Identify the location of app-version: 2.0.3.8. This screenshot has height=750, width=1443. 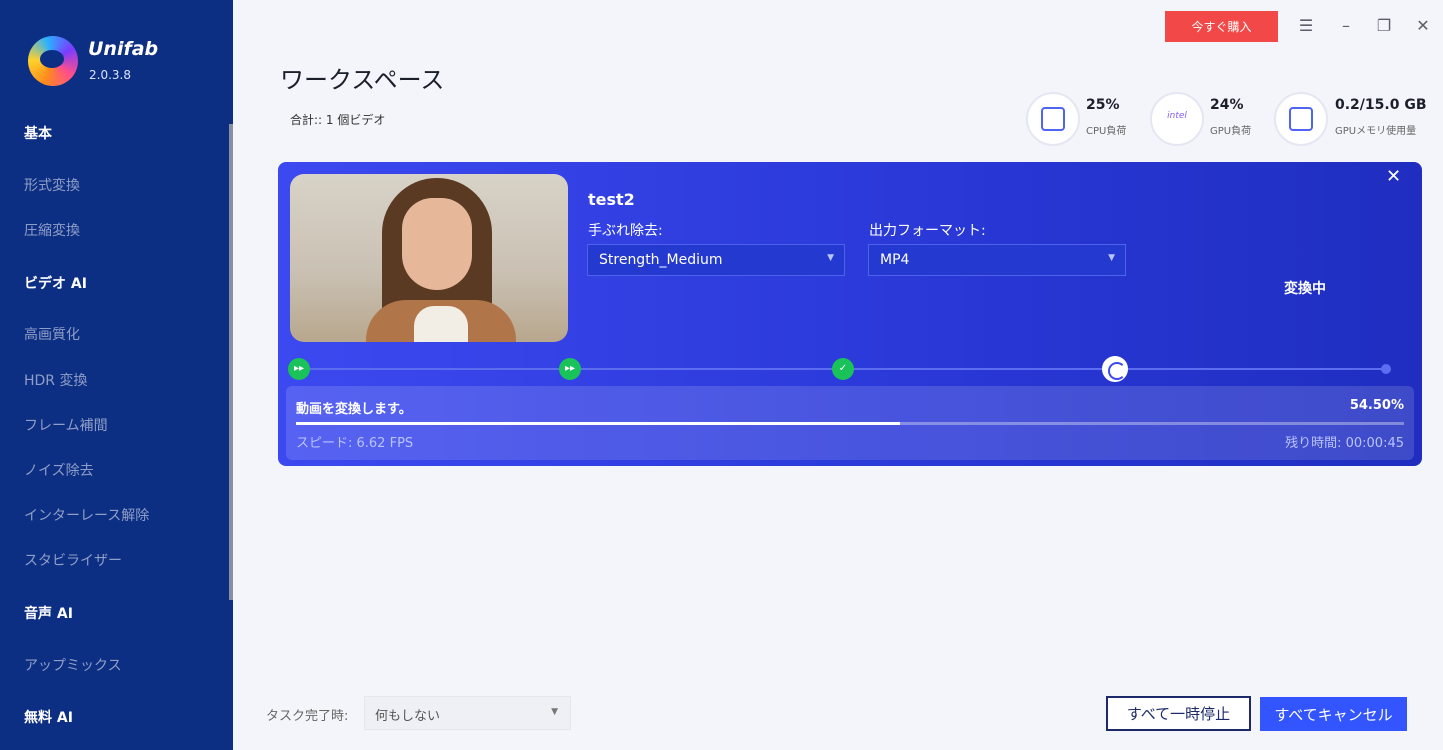
(110, 75).